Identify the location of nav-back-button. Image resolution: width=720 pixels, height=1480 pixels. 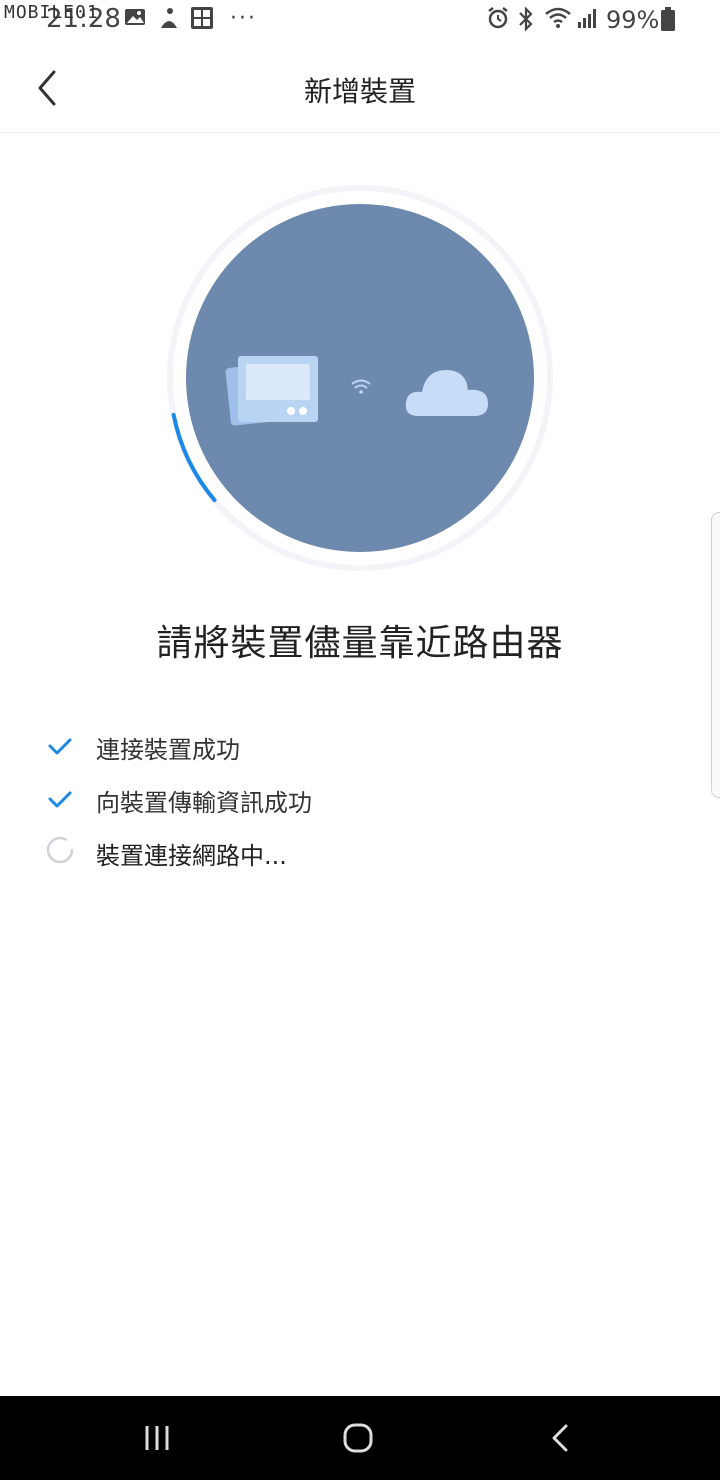
(560, 1438).